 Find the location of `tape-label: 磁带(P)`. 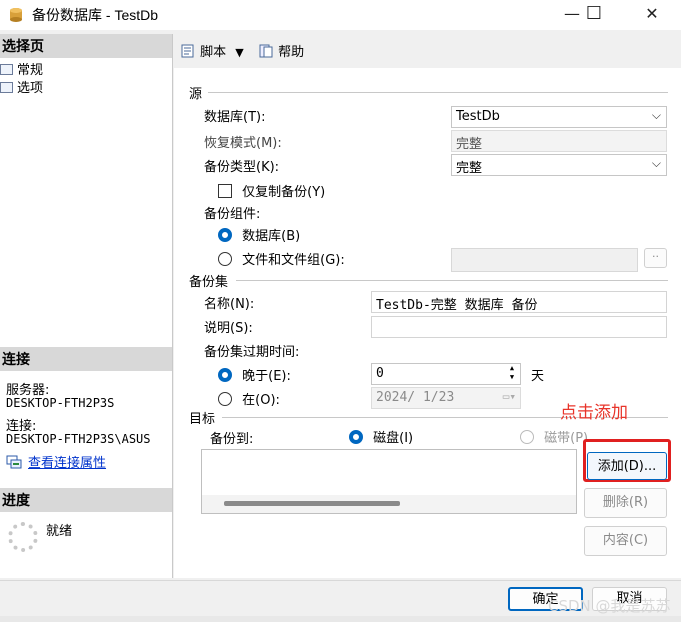

tape-label: 磁带(P) is located at coordinates (566, 438).